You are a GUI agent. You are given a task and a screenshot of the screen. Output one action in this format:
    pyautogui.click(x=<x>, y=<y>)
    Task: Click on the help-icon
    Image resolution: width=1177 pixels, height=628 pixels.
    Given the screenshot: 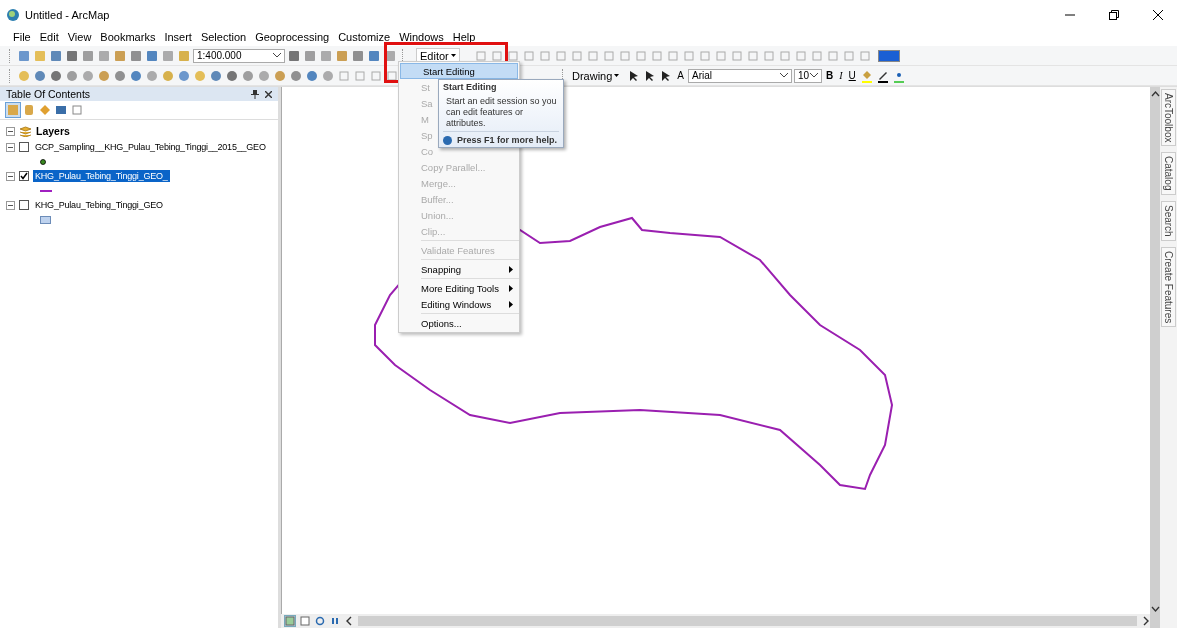 What is the action you would take?
    pyautogui.click(x=447, y=140)
    